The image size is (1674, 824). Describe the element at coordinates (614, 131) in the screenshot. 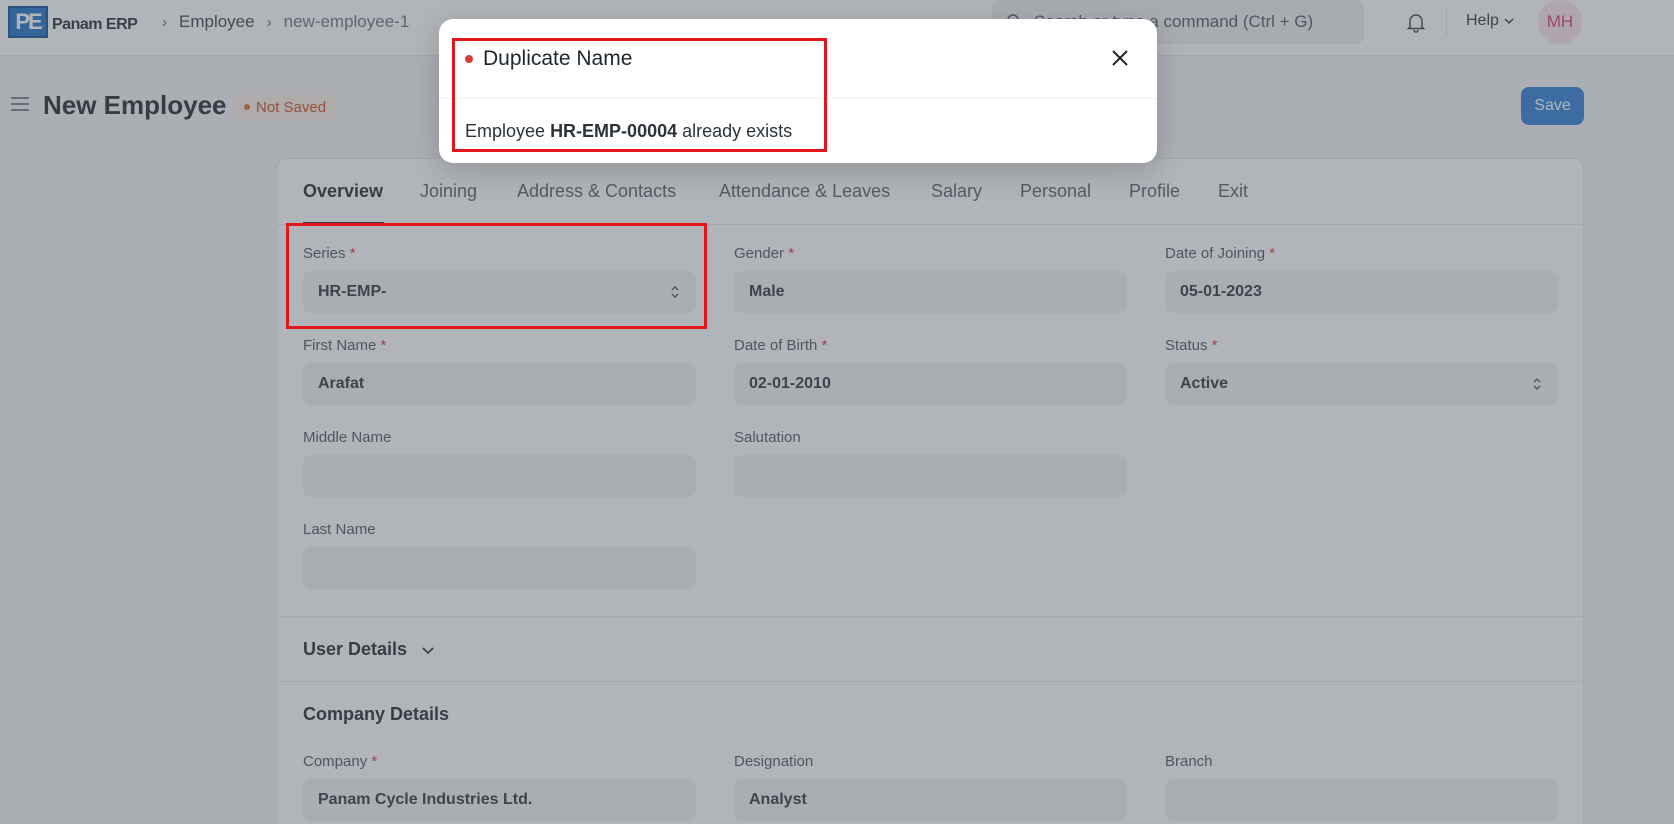

I see `duplicate-employee-id: HR-EMP-00004` at that location.